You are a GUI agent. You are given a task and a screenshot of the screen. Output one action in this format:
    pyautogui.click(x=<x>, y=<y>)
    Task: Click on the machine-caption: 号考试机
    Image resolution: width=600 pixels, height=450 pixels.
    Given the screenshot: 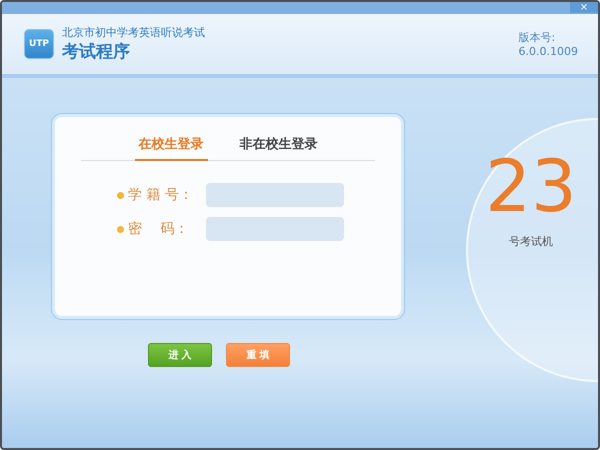 What is the action you would take?
    pyautogui.click(x=531, y=241)
    